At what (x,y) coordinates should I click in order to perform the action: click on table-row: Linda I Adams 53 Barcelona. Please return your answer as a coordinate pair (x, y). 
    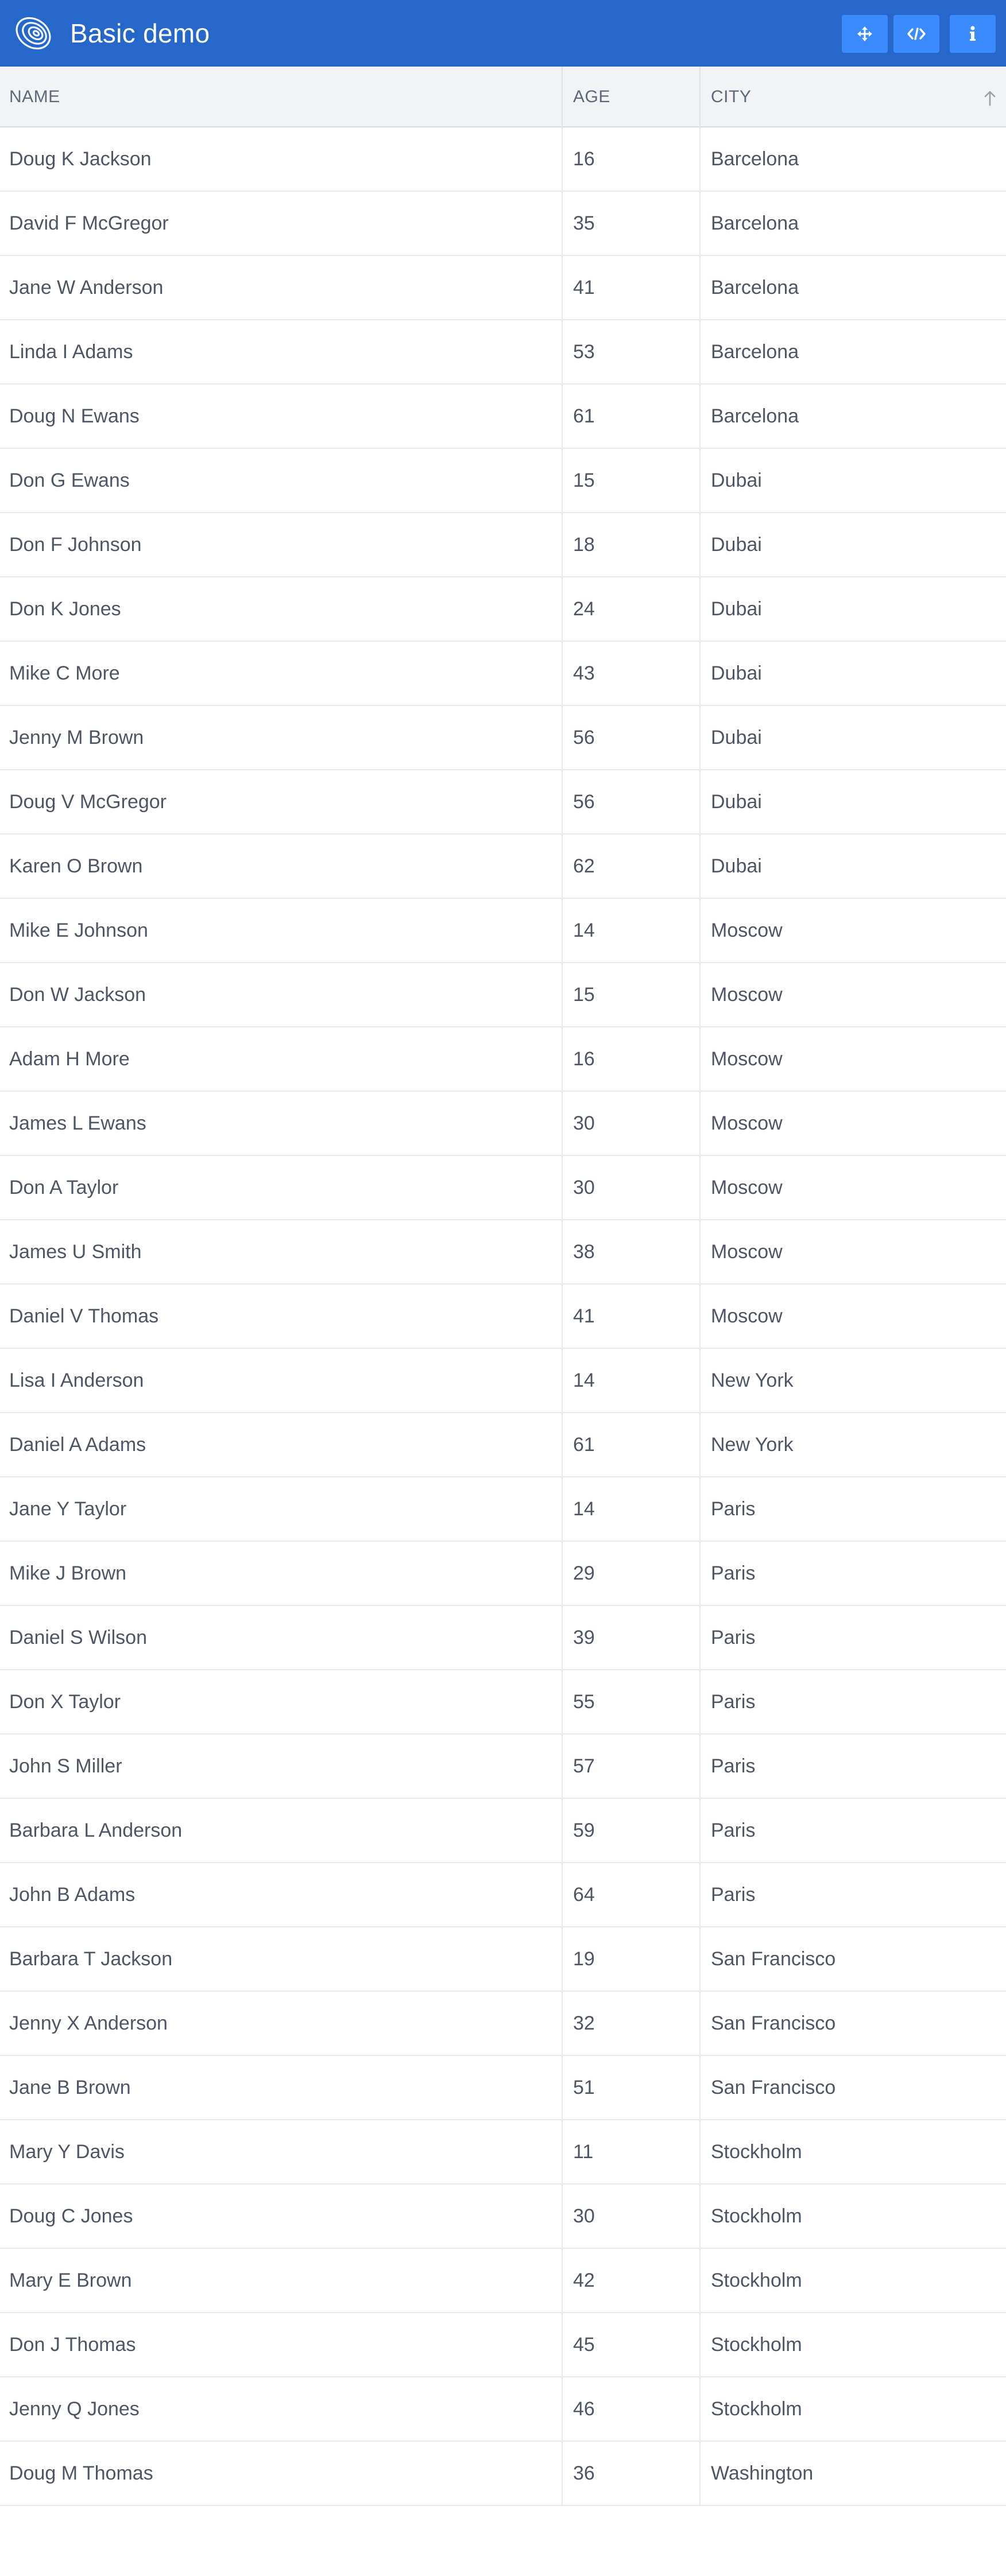
    Looking at the image, I should click on (503, 352).